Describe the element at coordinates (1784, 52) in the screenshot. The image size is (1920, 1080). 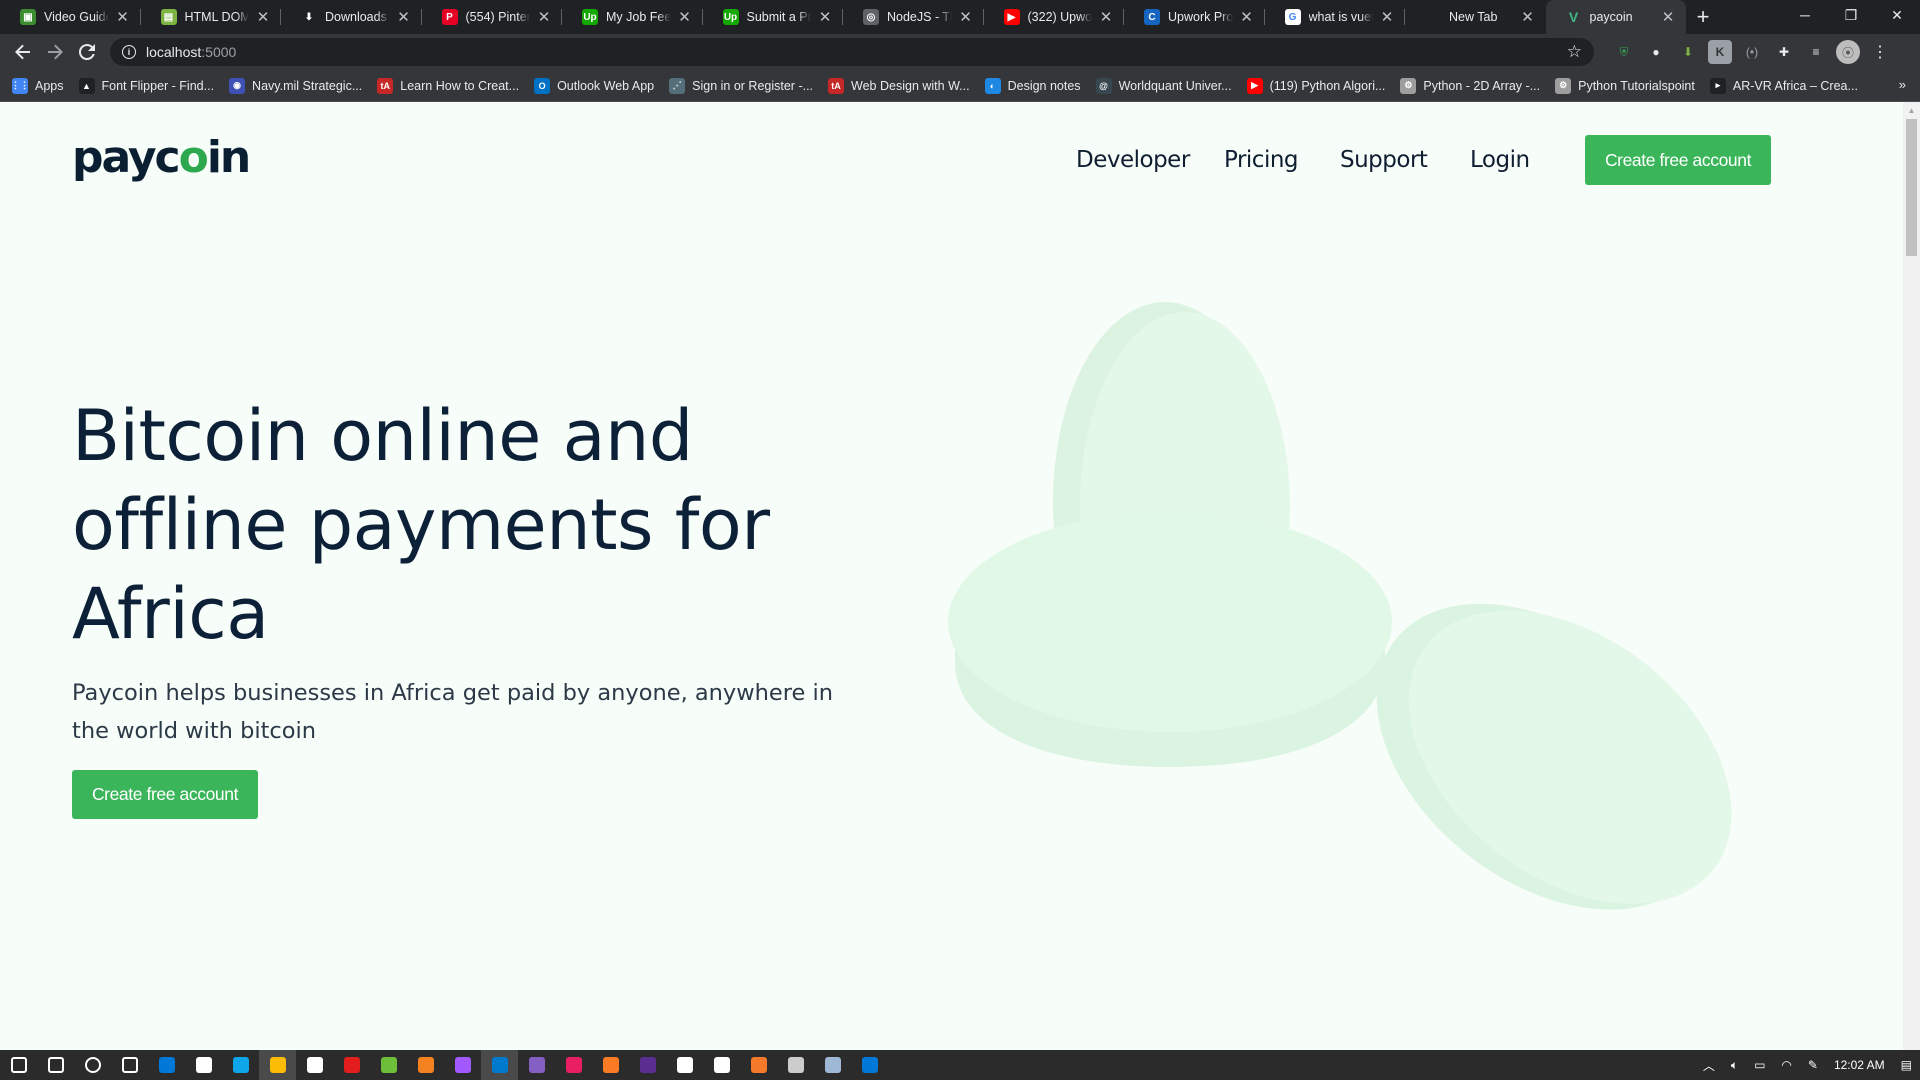
I see `puzzle-extensions-icon: ✚` at that location.